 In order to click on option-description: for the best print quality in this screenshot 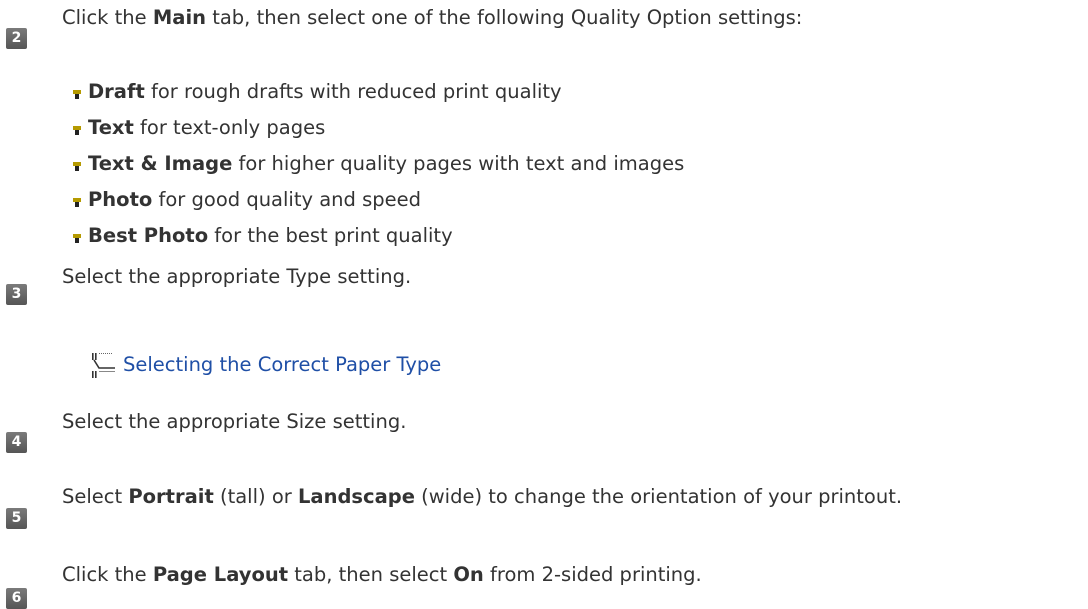, I will do `click(330, 235)`.